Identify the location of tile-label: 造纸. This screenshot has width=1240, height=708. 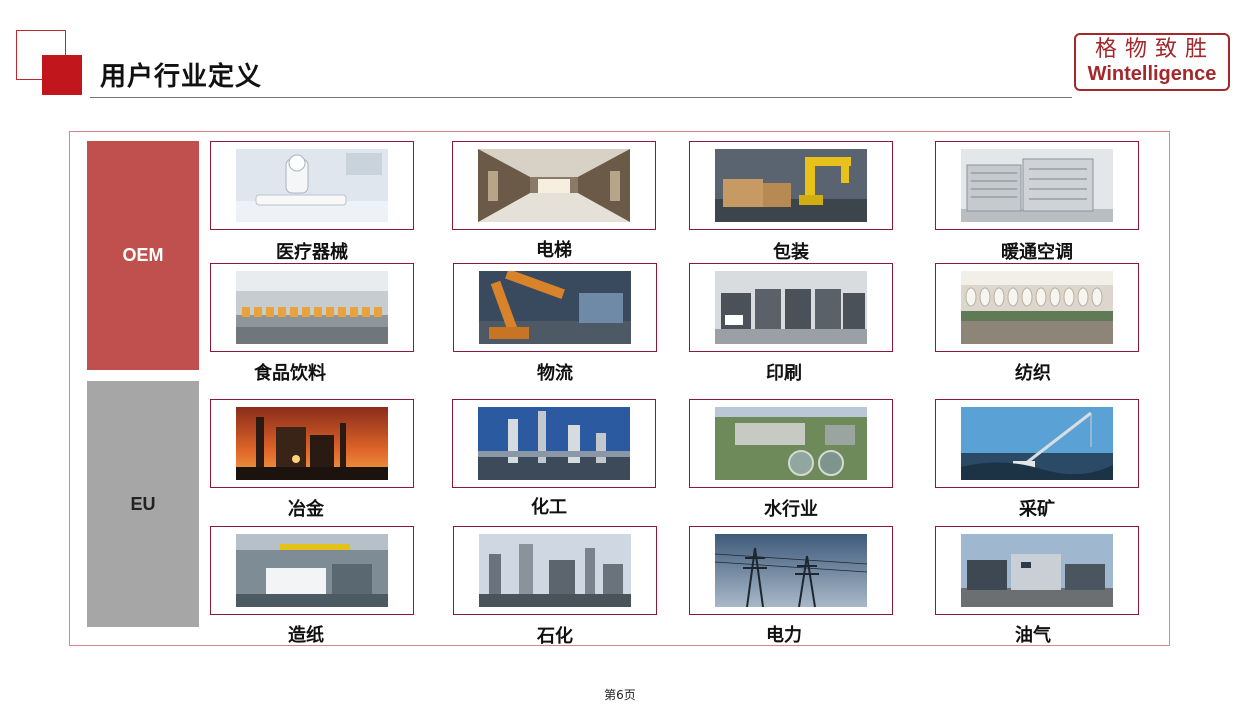
(306, 635).